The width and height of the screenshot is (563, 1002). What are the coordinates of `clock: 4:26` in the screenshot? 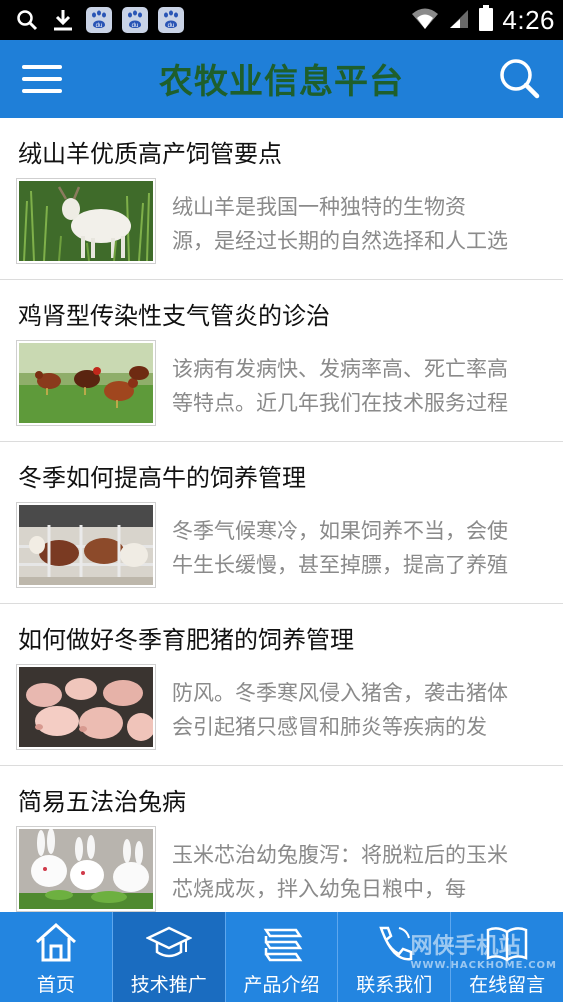 It's located at (528, 19).